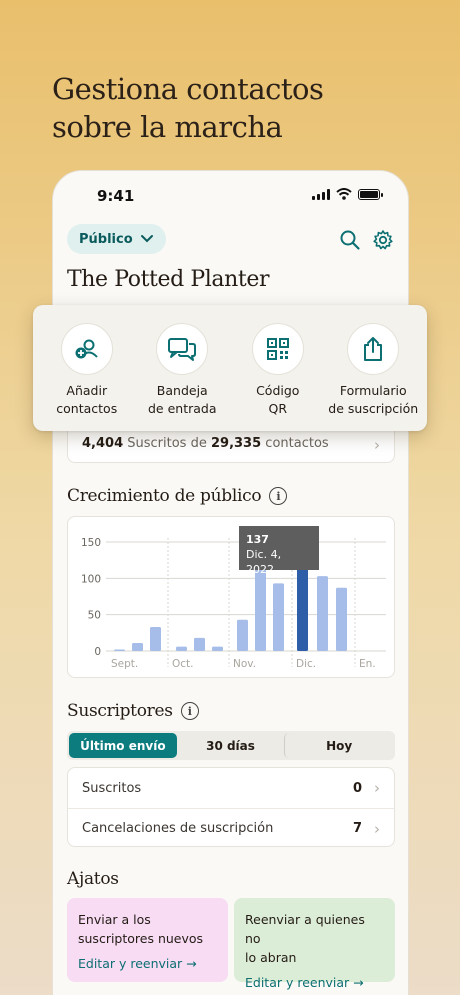 The width and height of the screenshot is (460, 995). What do you see at coordinates (344, 194) in the screenshot?
I see `wifi-icon` at bounding box center [344, 194].